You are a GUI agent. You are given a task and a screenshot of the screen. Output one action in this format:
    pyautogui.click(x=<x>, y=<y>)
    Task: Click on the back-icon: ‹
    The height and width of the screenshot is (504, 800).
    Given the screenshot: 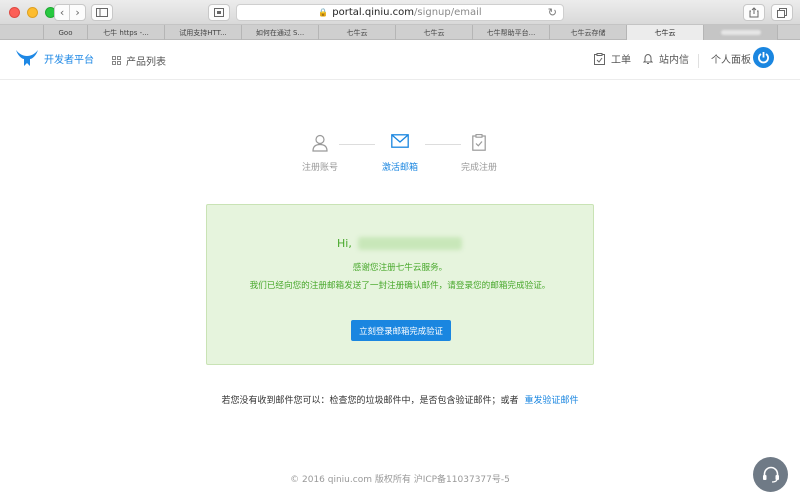 What is the action you would take?
    pyautogui.click(x=63, y=12)
    